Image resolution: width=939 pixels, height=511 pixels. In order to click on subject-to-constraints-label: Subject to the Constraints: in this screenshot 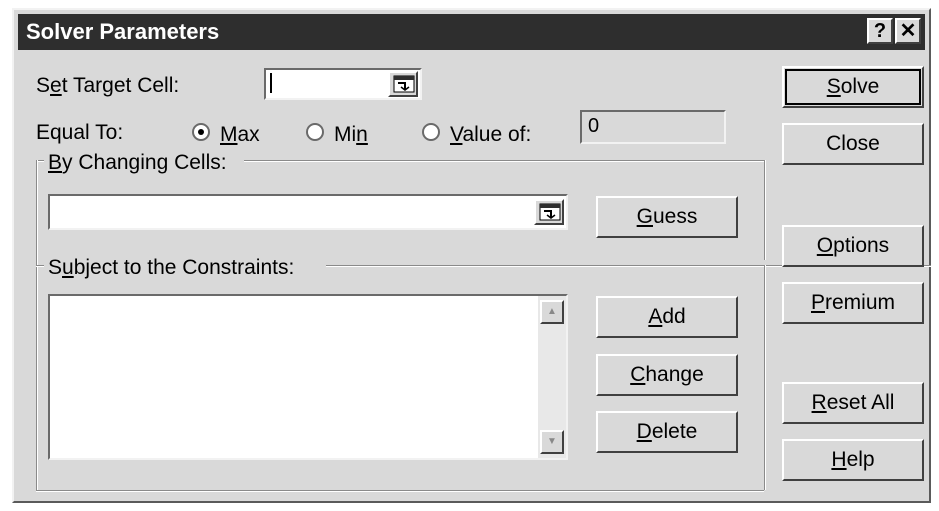, I will do `click(171, 268)`.